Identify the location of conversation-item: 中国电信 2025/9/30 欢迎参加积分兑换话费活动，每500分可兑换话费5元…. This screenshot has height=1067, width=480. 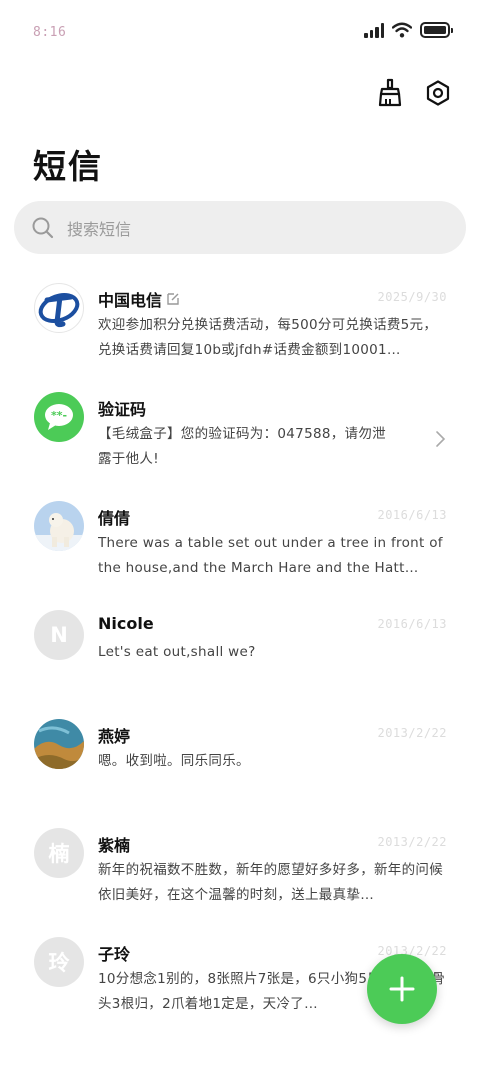
(240, 325).